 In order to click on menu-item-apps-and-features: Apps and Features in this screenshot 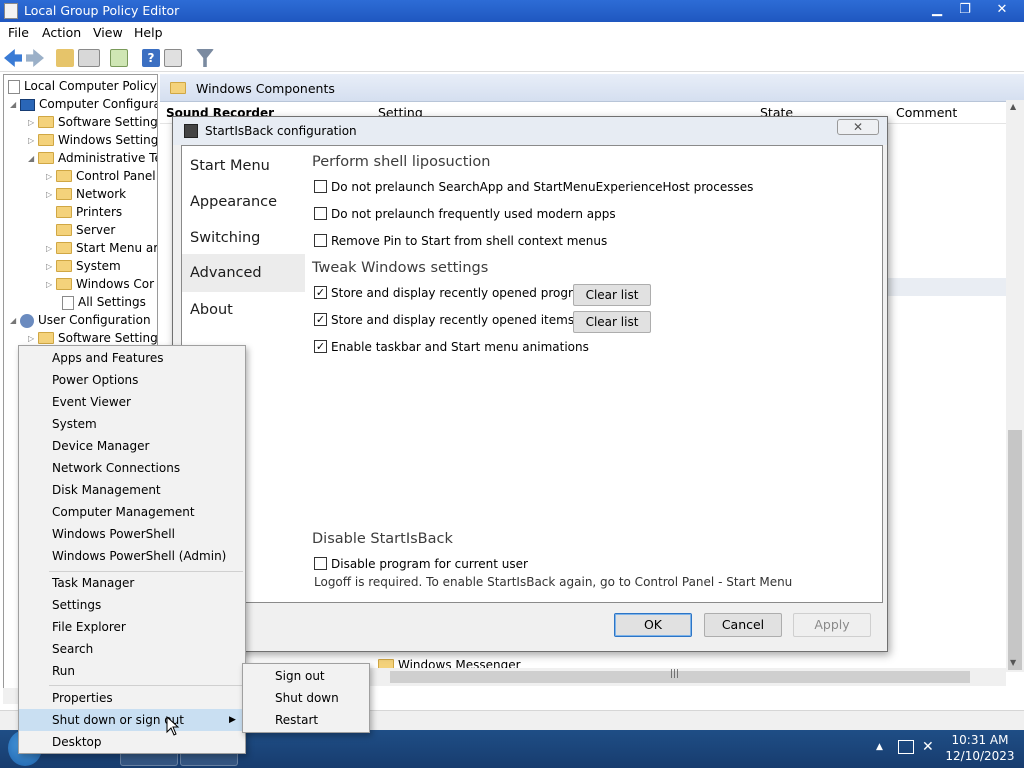, I will do `click(132, 358)`.